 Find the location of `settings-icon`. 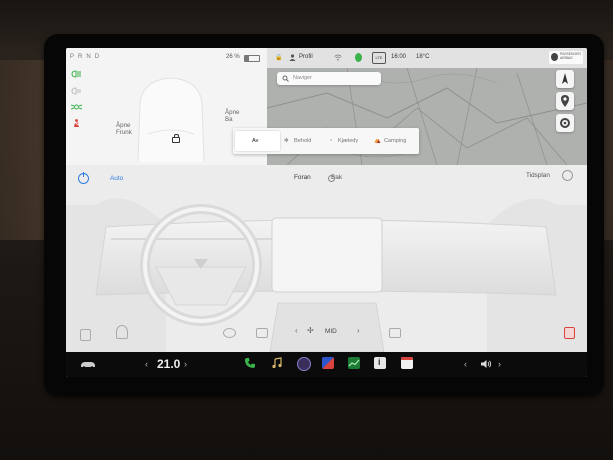

settings-icon is located at coordinates (565, 123).